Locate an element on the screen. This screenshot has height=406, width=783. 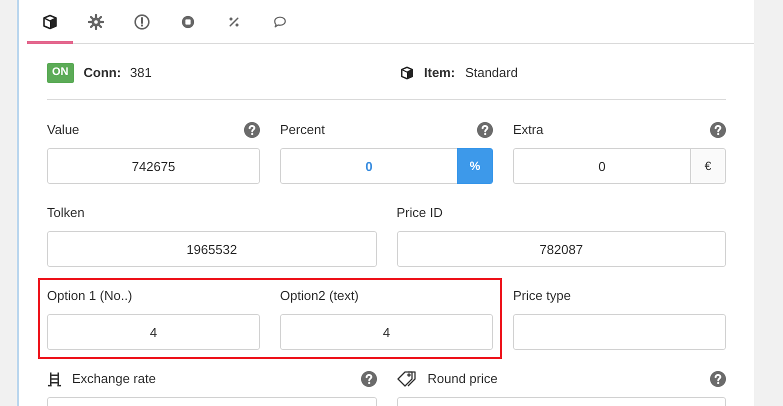
conn-value: 381 is located at coordinates (141, 73).